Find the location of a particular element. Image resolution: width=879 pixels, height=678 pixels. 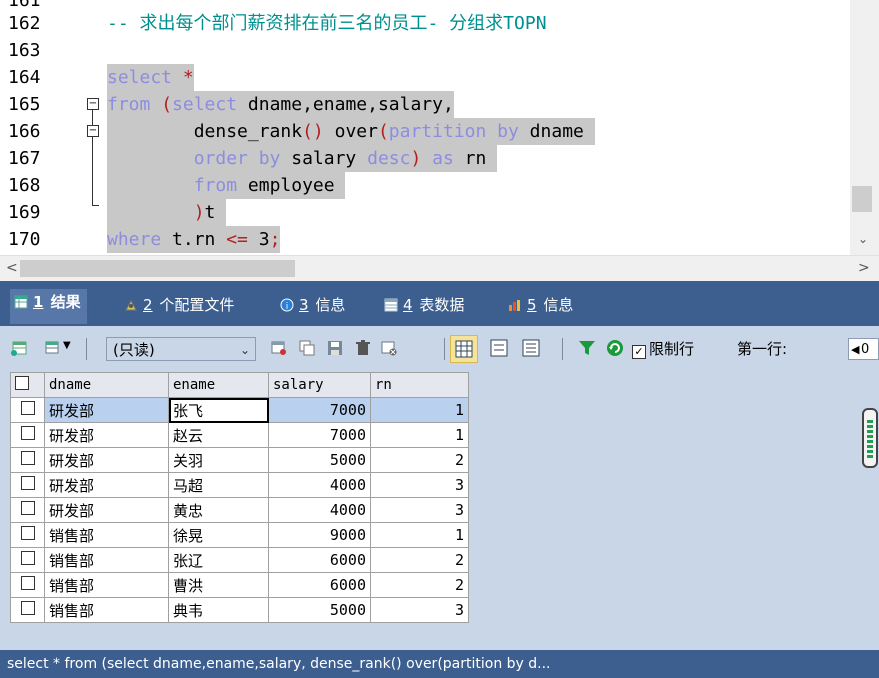

table-row: 销售部 张辽 6000 2 is located at coordinates (239, 560).